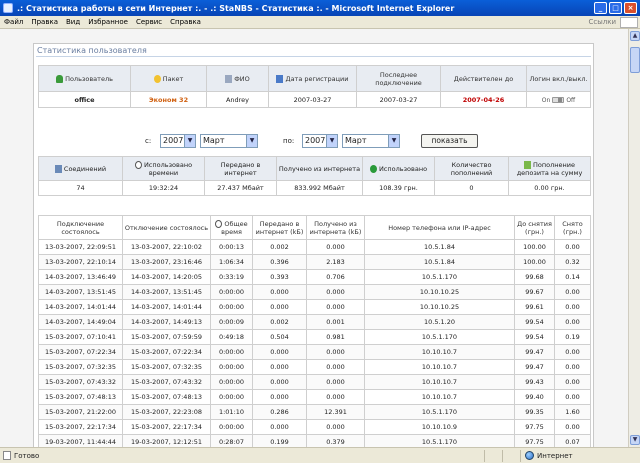 The height and width of the screenshot is (463, 640). What do you see at coordinates (398, 78) in the screenshot?
I see `header-last-connection: Последнее подключение` at bounding box center [398, 78].